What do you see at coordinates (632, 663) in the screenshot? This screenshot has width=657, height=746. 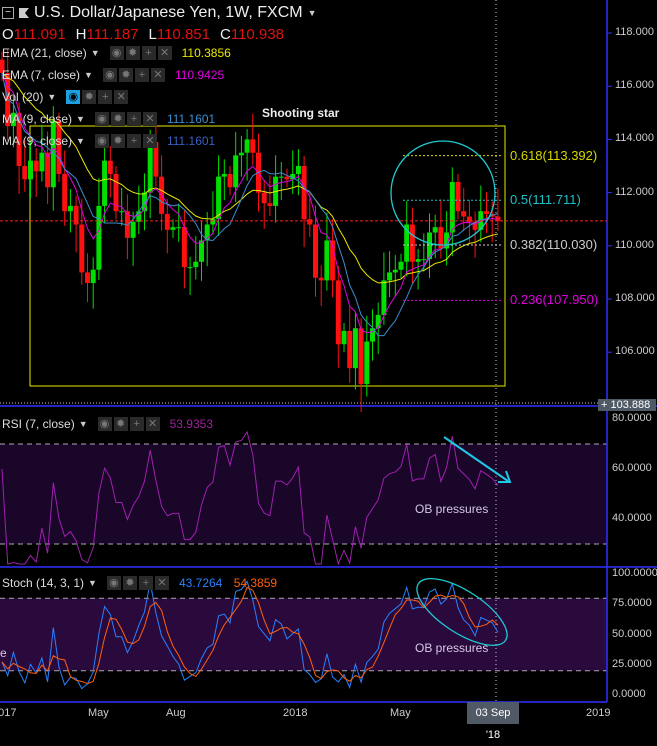 I see `stoch-tick-label: 25.0000` at bounding box center [632, 663].